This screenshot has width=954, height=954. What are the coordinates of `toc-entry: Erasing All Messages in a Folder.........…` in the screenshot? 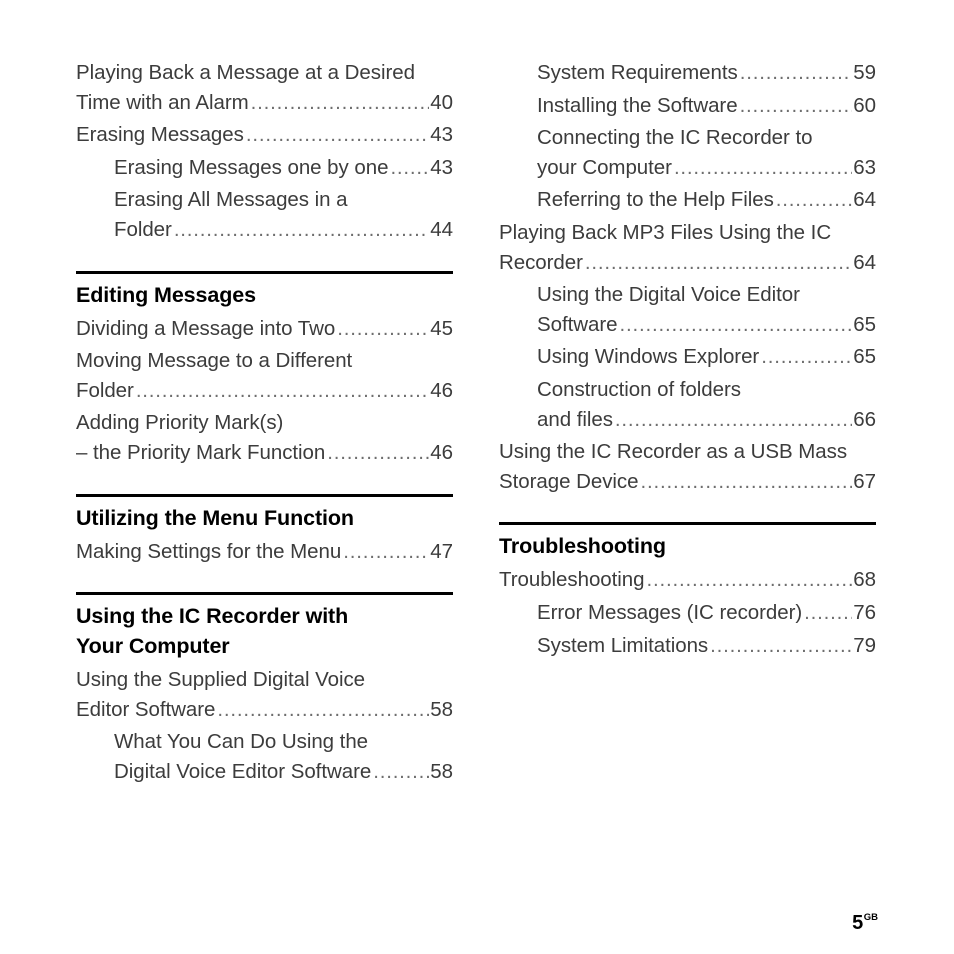 It's located at (264, 214).